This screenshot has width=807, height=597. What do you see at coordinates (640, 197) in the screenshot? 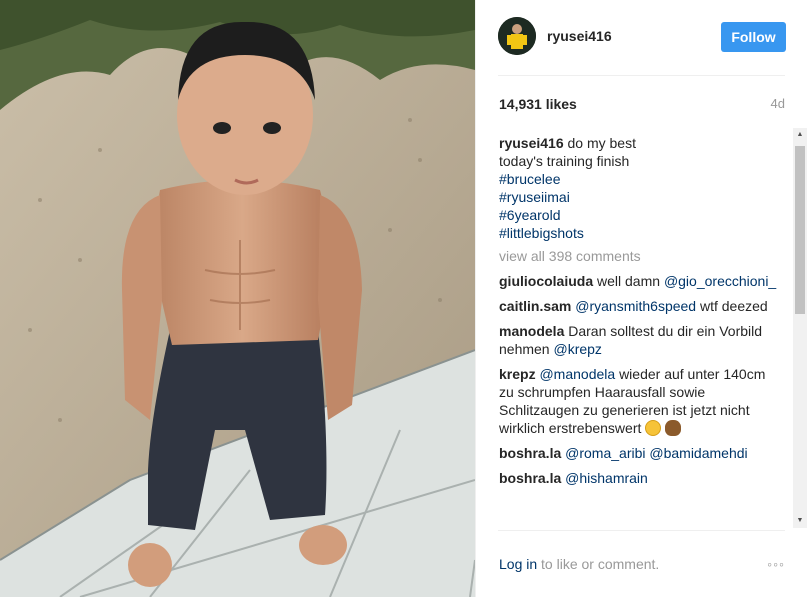
I see `hashtag-link: #ryuseiimai` at bounding box center [640, 197].